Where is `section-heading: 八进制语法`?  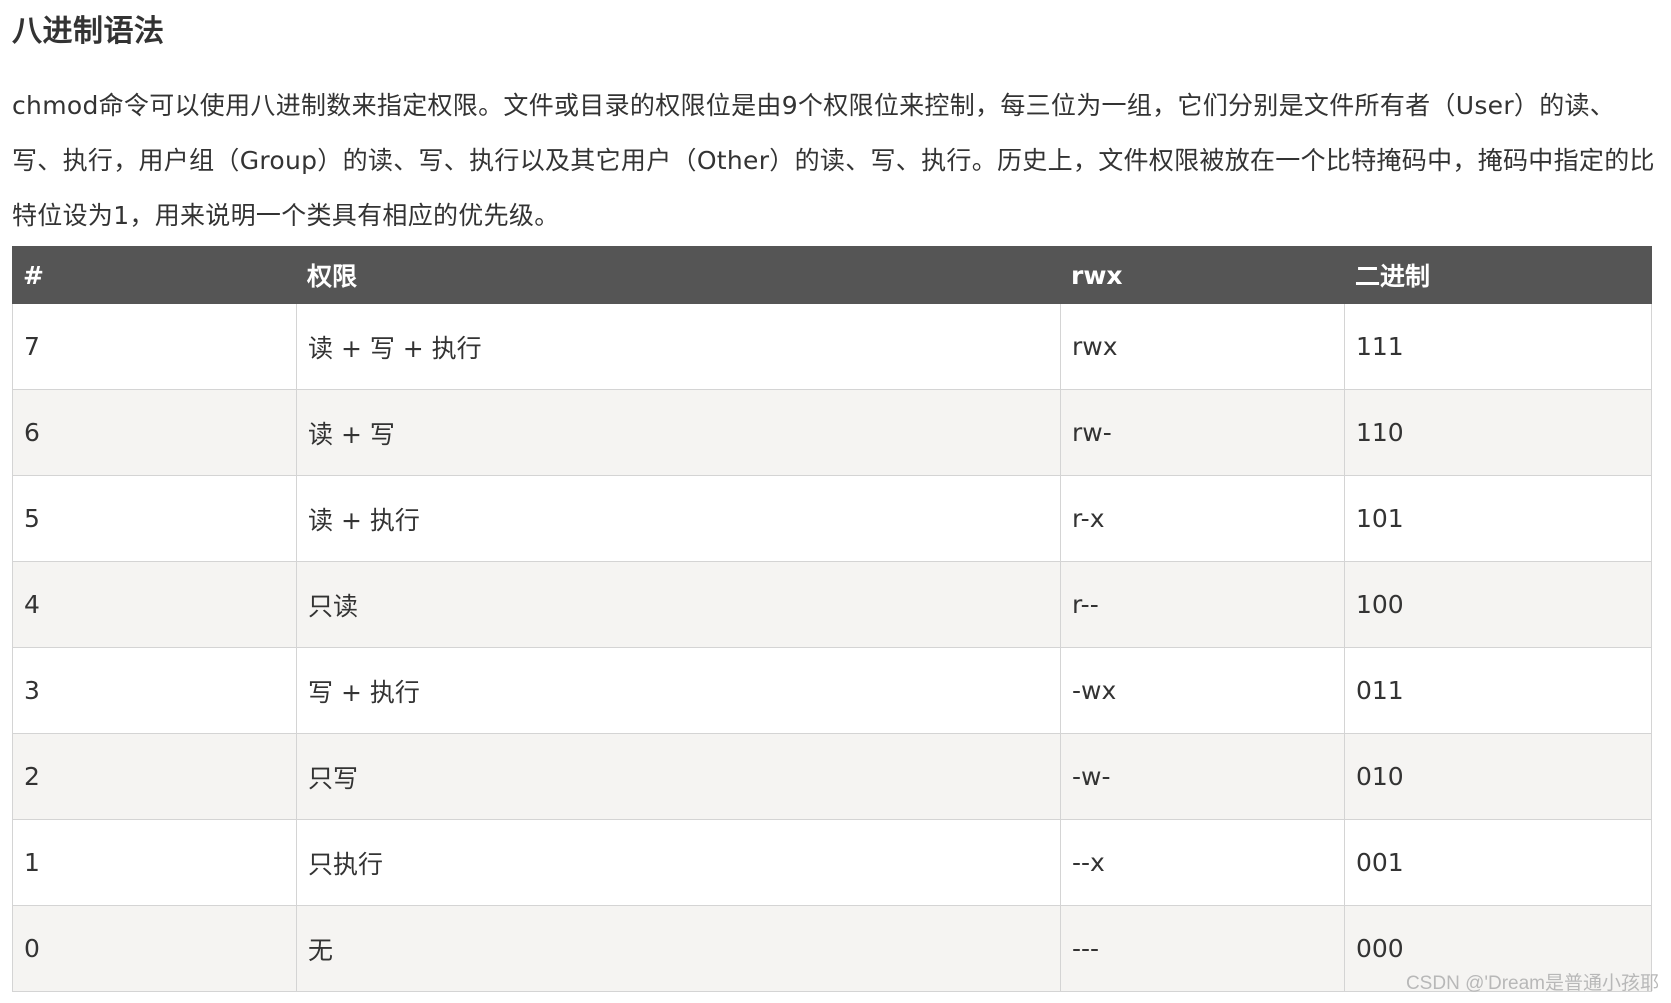 section-heading: 八进制语法 is located at coordinates (88, 31).